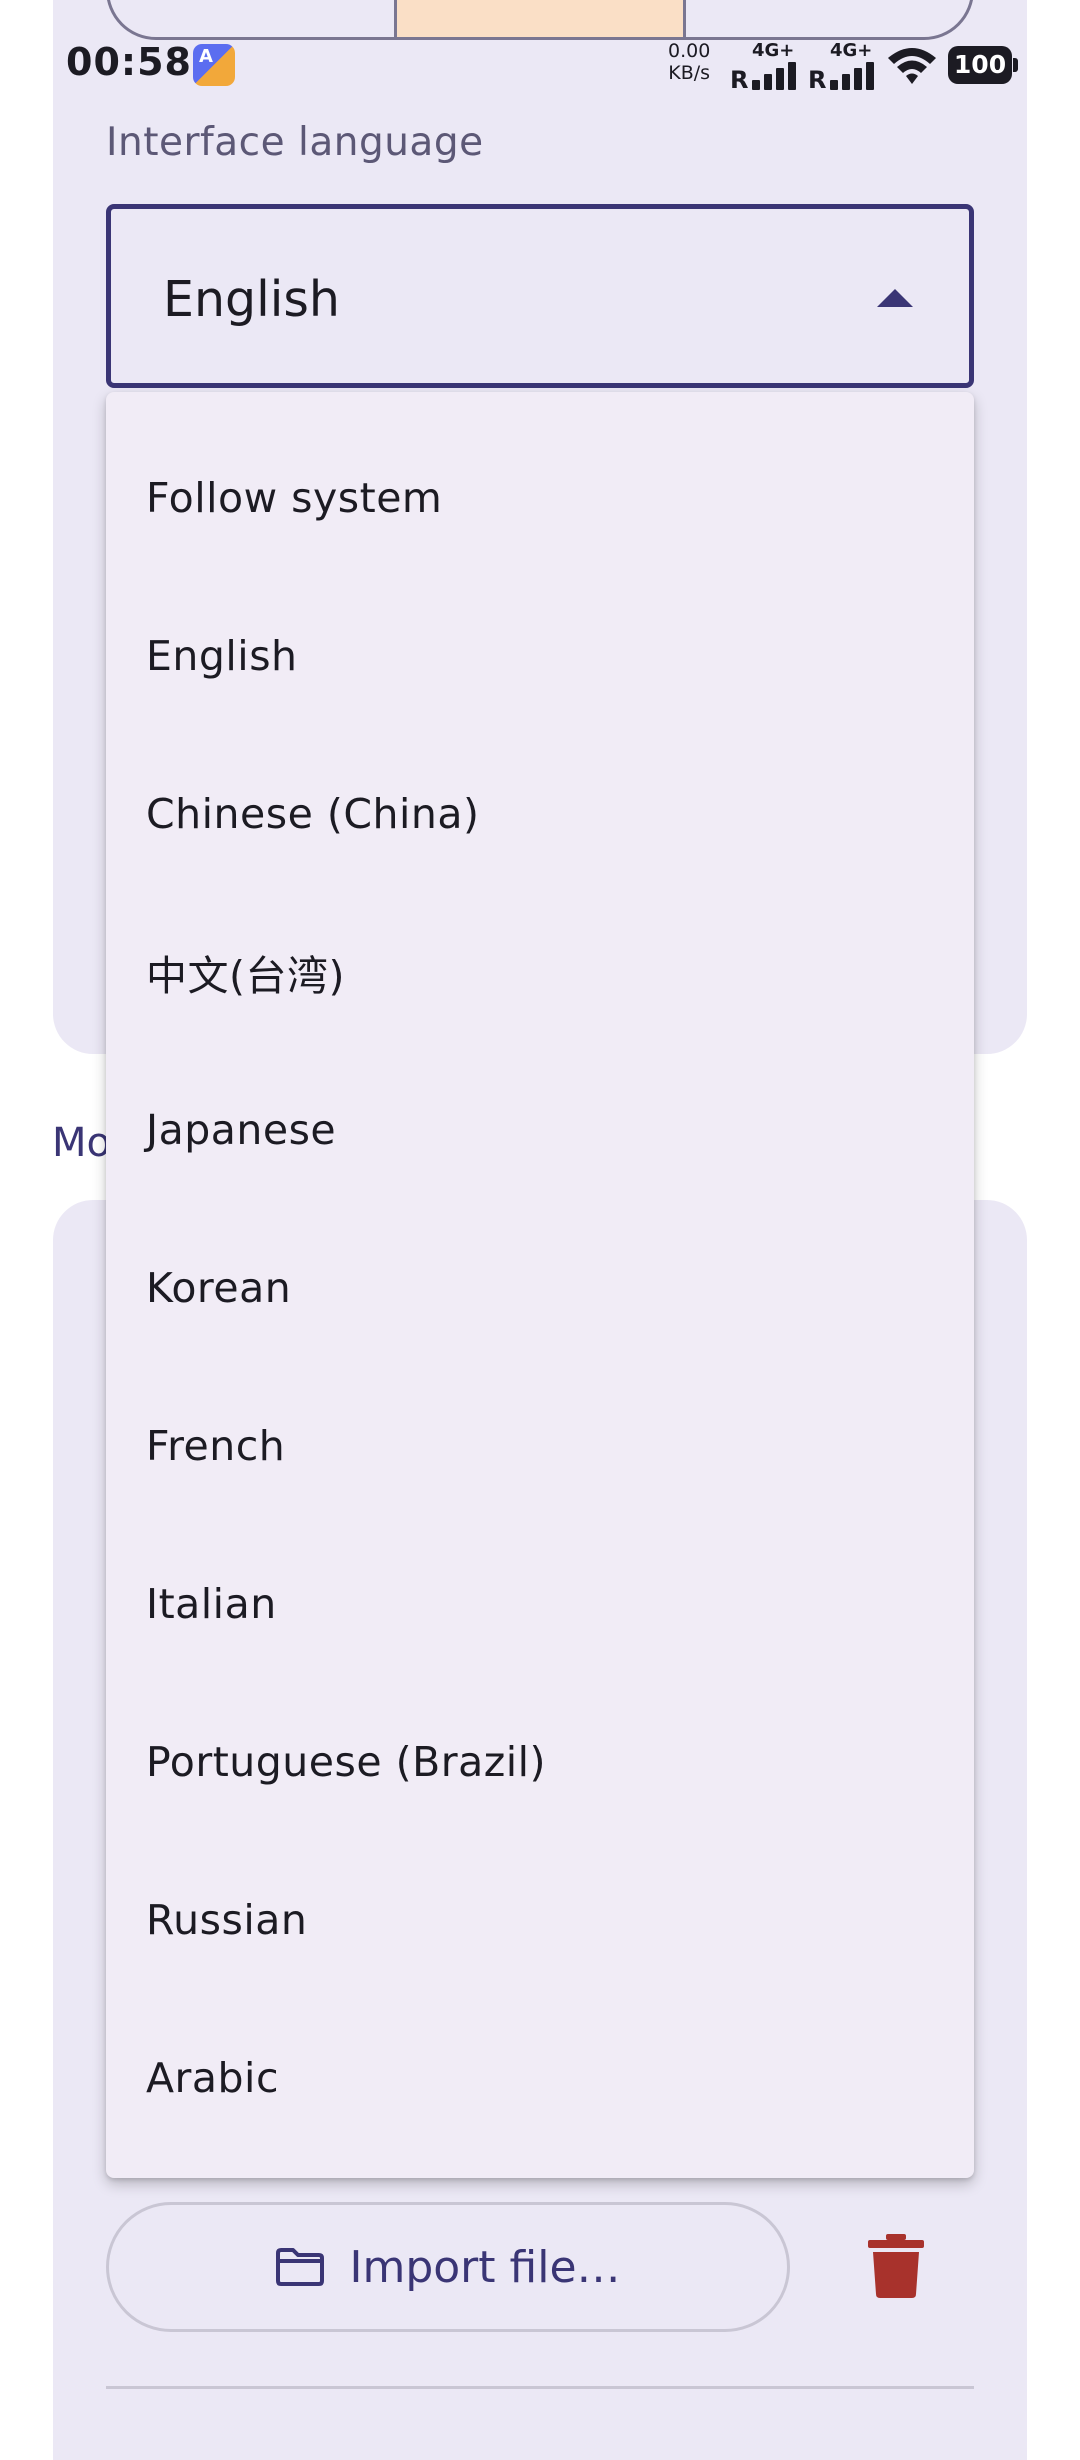  Describe the element at coordinates (851, 50) in the screenshot. I see `network-type-sim2: 4G+` at that location.